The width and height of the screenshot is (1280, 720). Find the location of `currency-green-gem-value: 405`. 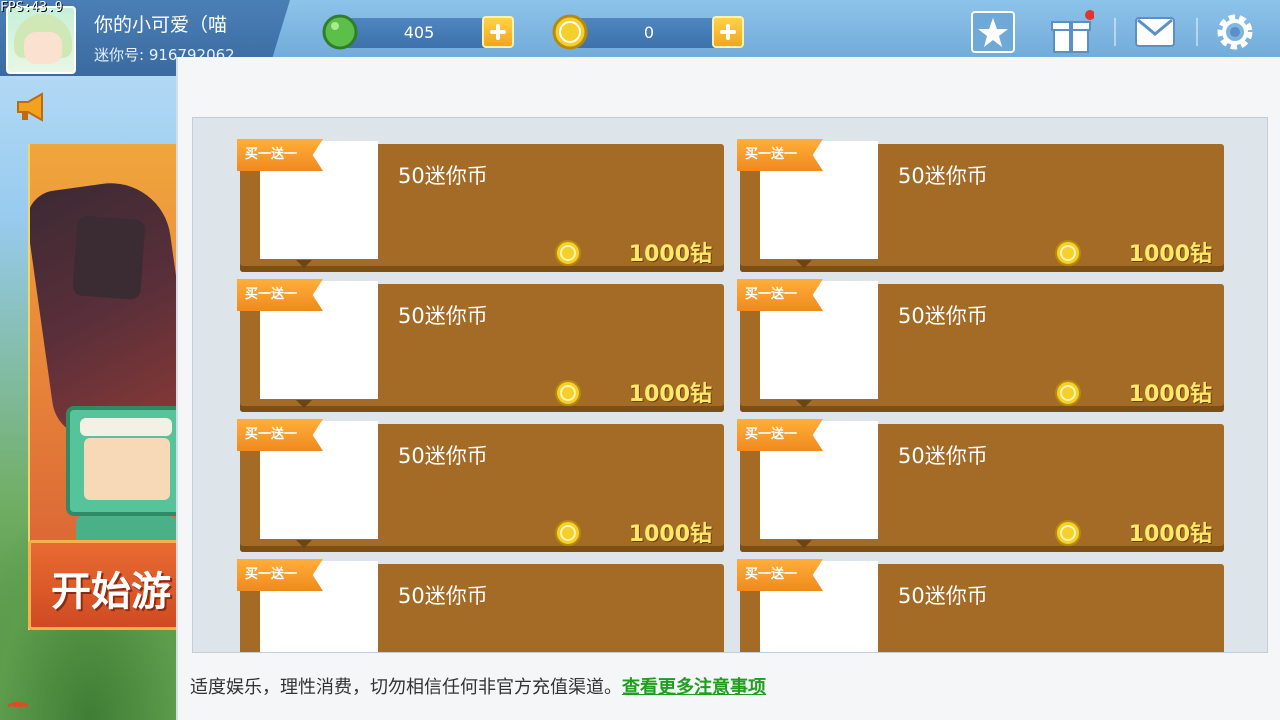

currency-green-gem-value: 405 is located at coordinates (419, 32).